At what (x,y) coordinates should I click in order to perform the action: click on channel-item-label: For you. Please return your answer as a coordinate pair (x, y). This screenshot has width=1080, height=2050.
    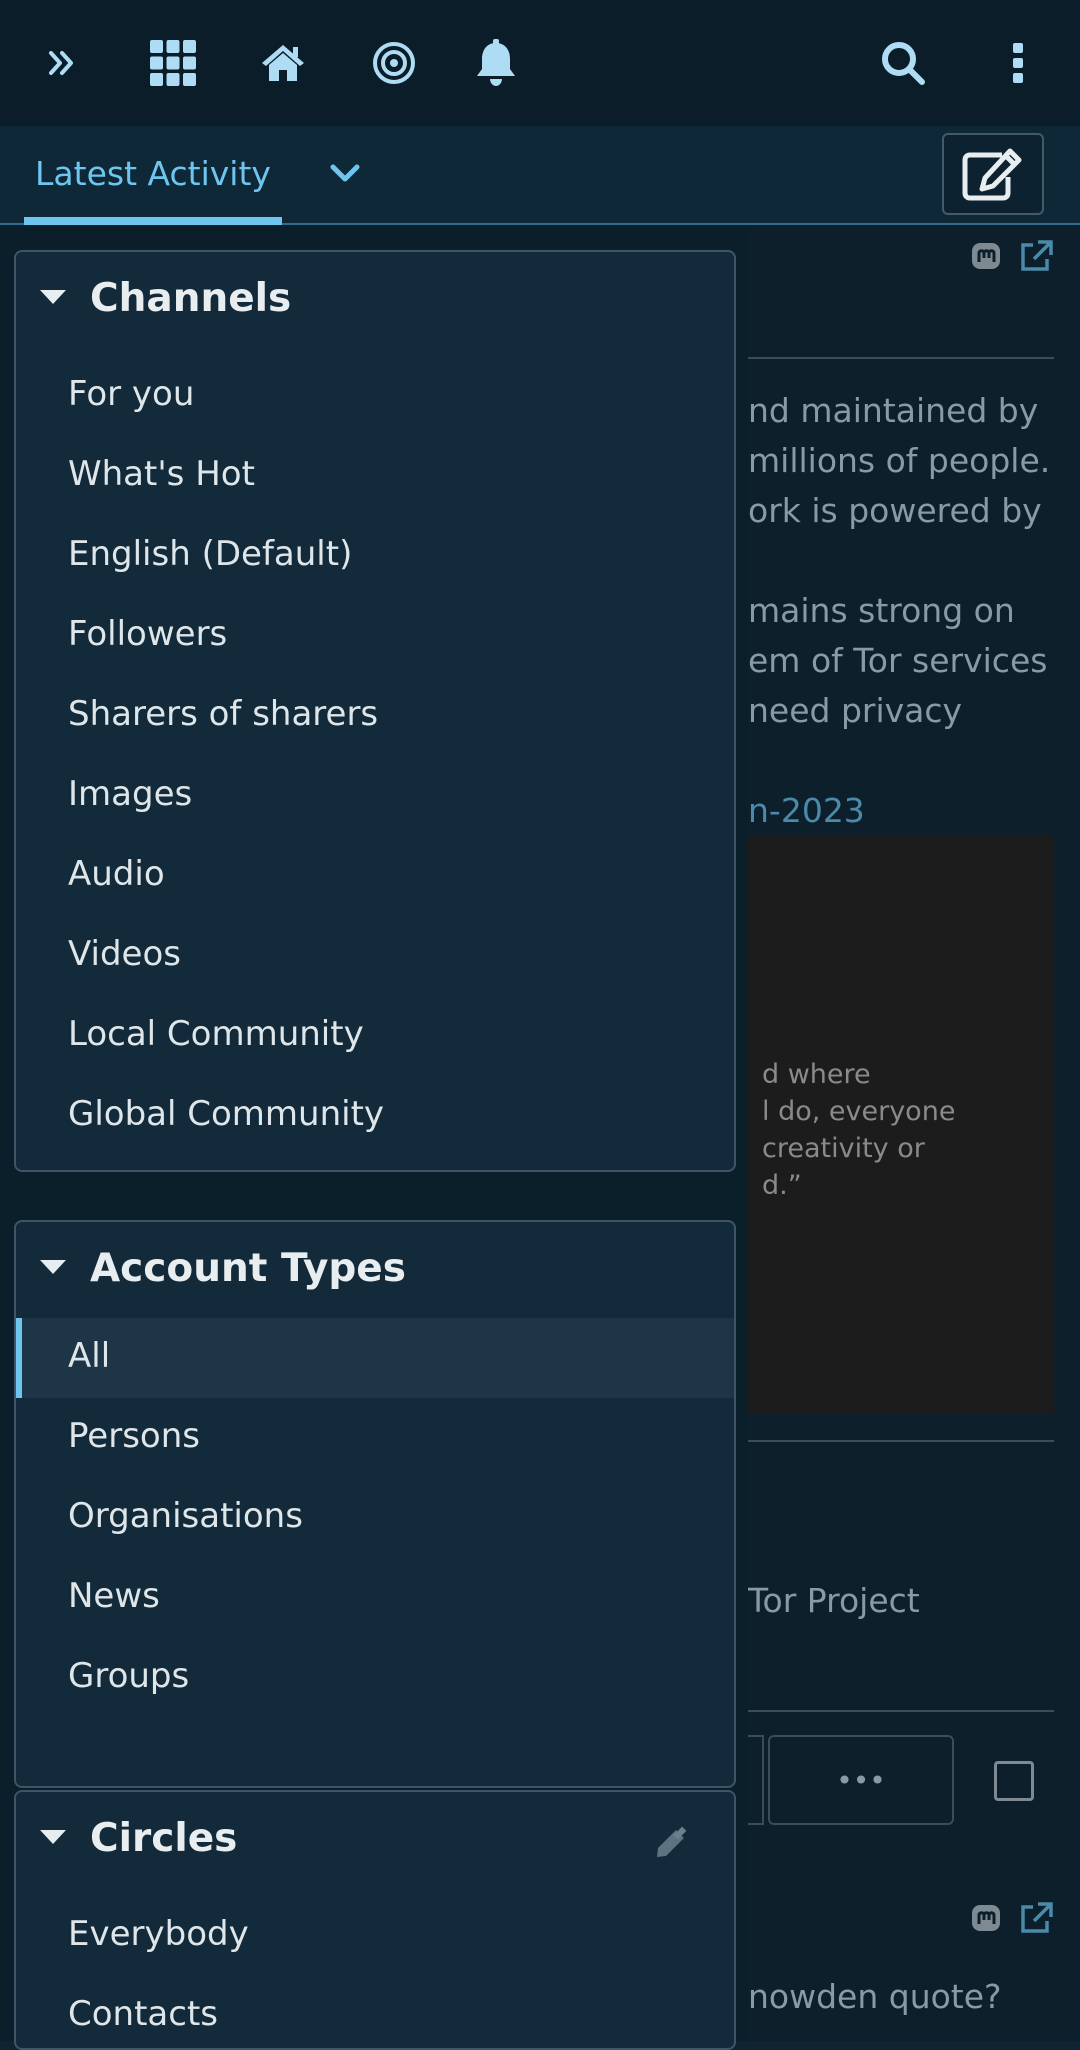
    Looking at the image, I should click on (131, 394).